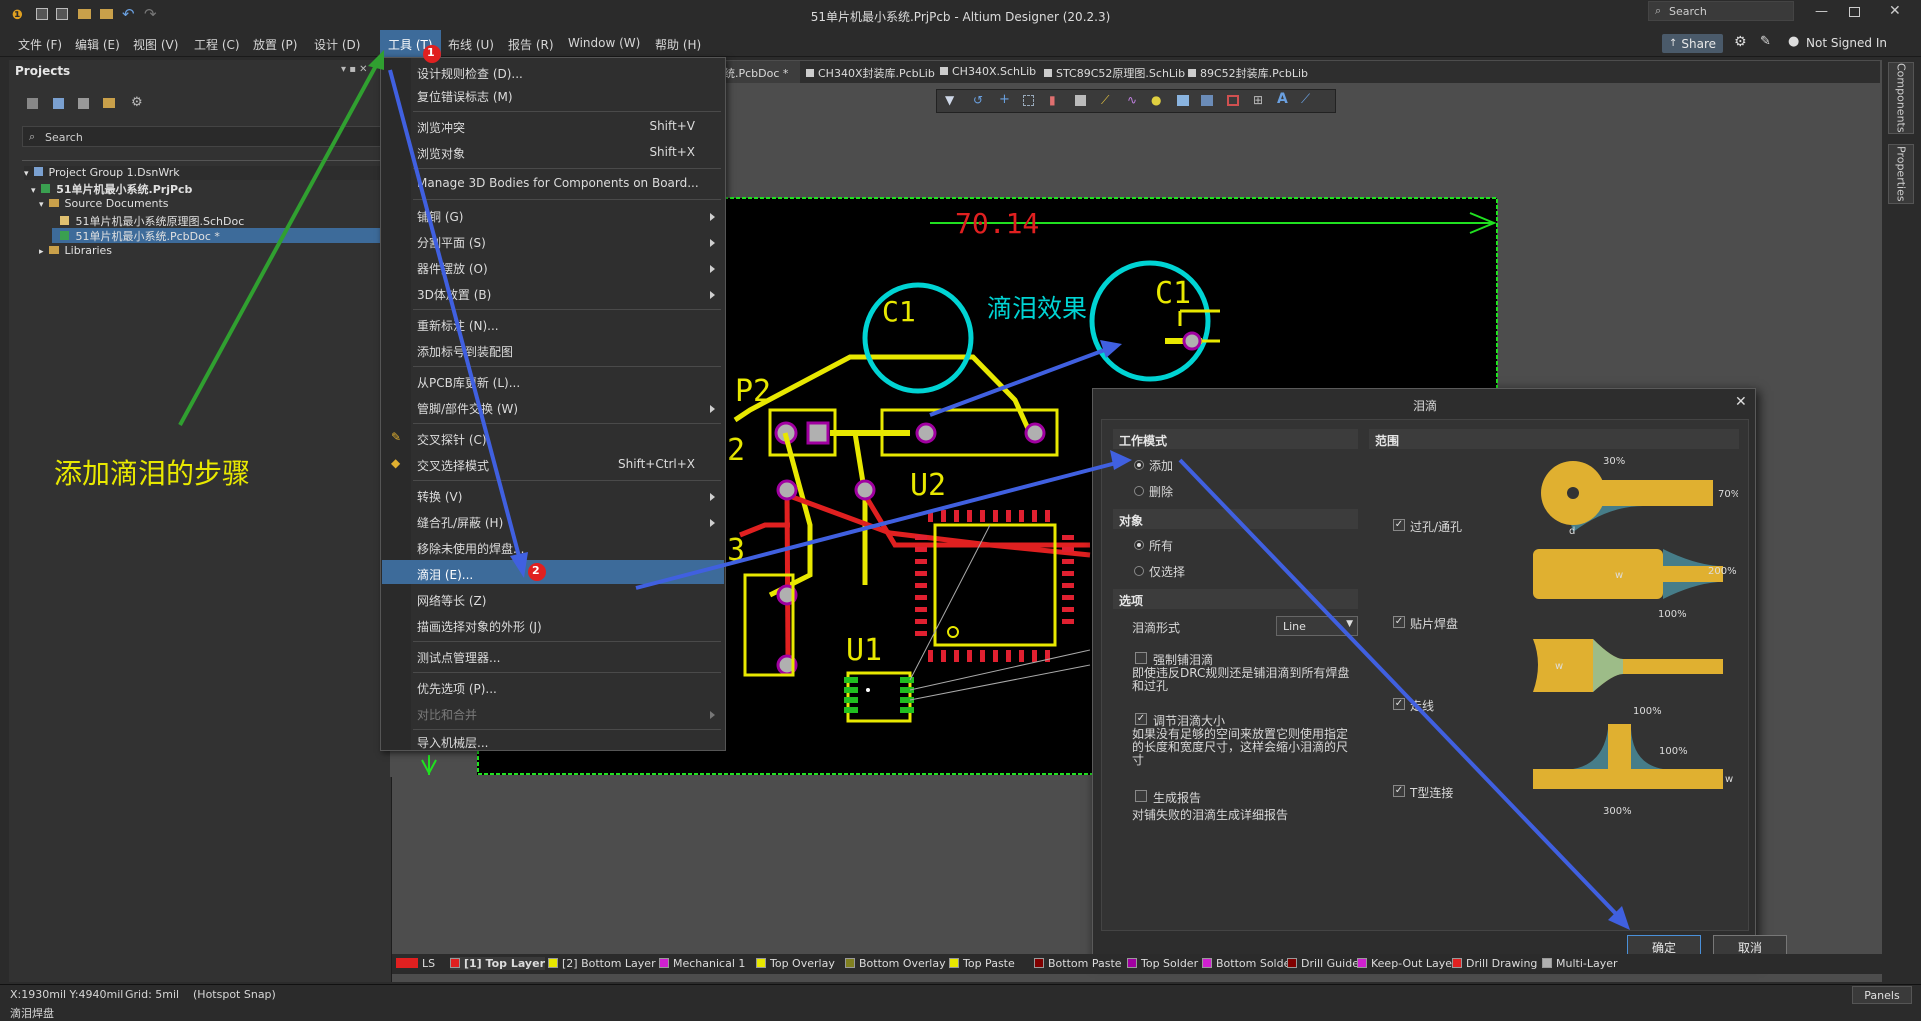 Image resolution: width=1921 pixels, height=1021 pixels. What do you see at coordinates (1901, 174) in the screenshot?
I see `properties-panel-tab: Properties` at bounding box center [1901, 174].